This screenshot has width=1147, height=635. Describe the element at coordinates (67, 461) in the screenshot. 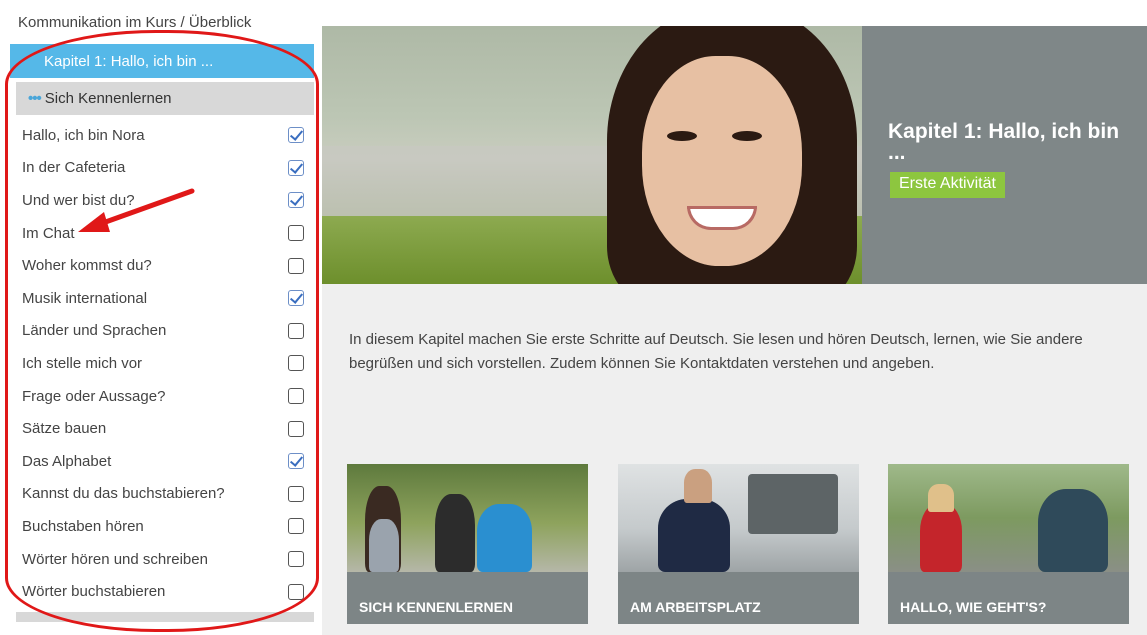

I see `lesson-label: Das Alphabet` at that location.